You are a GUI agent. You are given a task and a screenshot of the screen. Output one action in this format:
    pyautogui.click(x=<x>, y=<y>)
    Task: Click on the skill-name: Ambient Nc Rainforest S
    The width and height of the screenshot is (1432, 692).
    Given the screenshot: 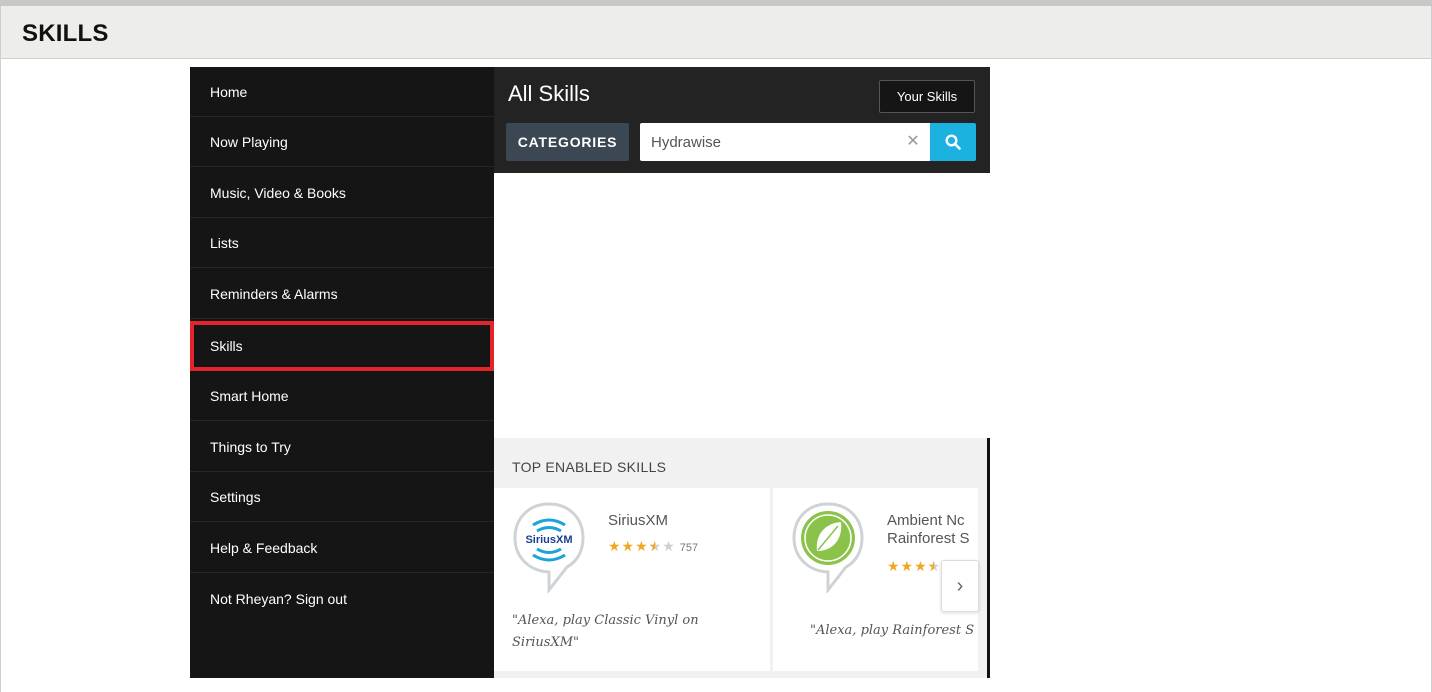 What is the action you would take?
    pyautogui.click(x=928, y=529)
    